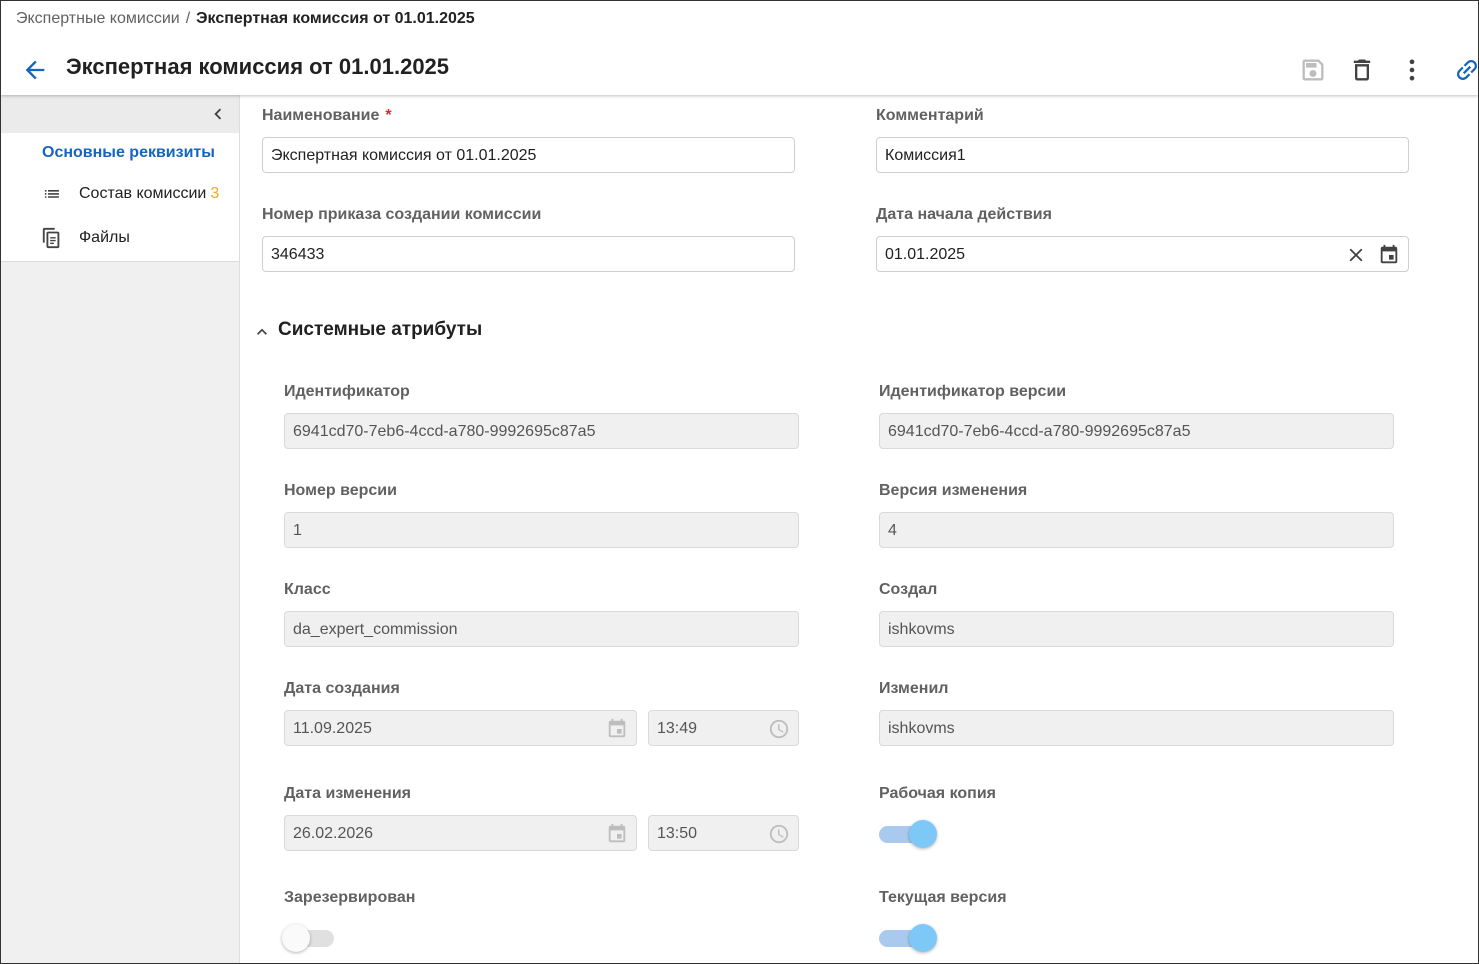 The height and width of the screenshot is (964, 1479). I want to click on class-label: Класс, so click(307, 589).